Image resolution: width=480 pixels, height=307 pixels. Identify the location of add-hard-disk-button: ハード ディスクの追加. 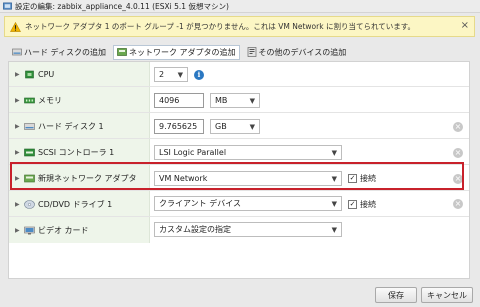
(59, 52).